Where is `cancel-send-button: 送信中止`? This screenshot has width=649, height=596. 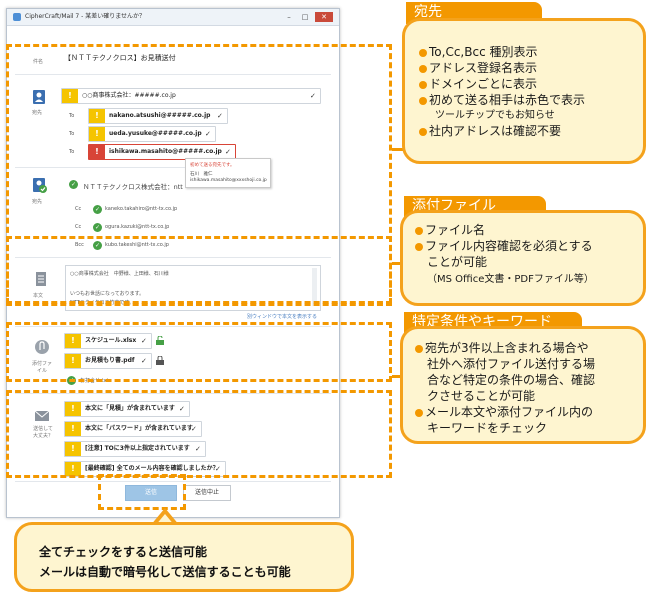 cancel-send-button: 送信中止 is located at coordinates (207, 493).